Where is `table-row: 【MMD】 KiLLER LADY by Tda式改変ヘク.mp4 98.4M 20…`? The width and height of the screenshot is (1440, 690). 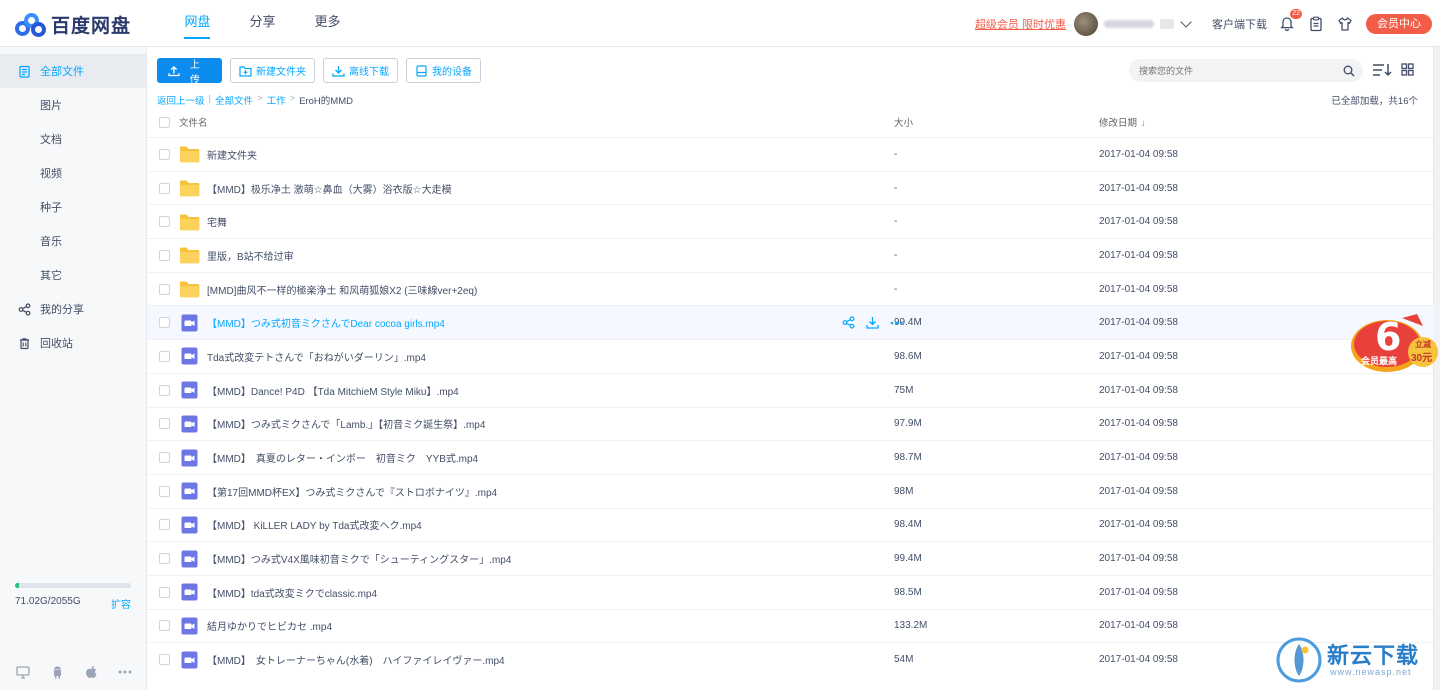 table-row: 【MMD】 KiLLER LADY by Tda式改変ヘク.mp4 98.4M 20… is located at coordinates (790, 524).